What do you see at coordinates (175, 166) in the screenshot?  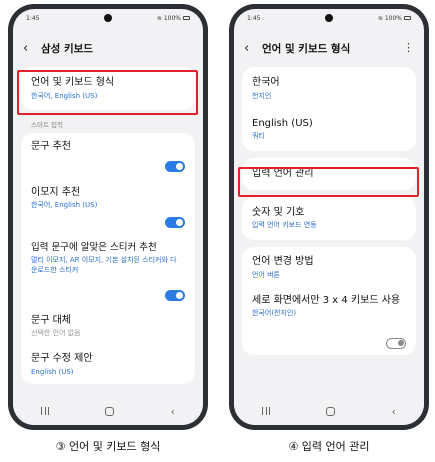 I see `text-suggestion-toggle` at bounding box center [175, 166].